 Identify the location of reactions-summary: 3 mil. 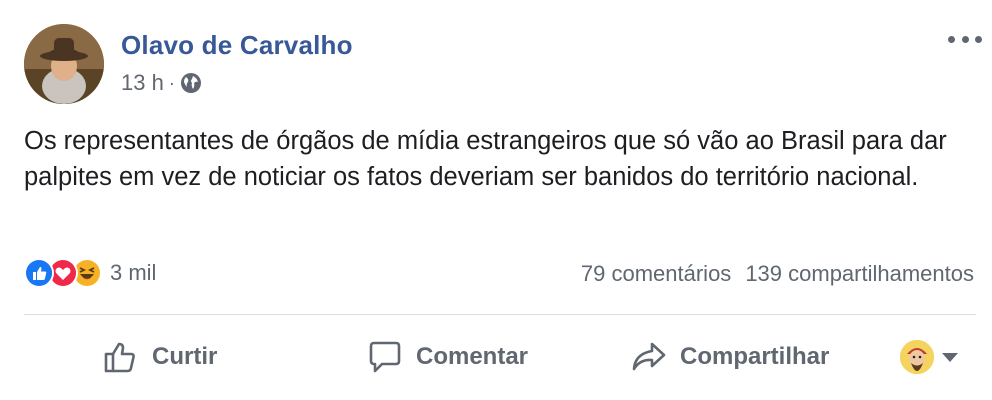
(90, 273).